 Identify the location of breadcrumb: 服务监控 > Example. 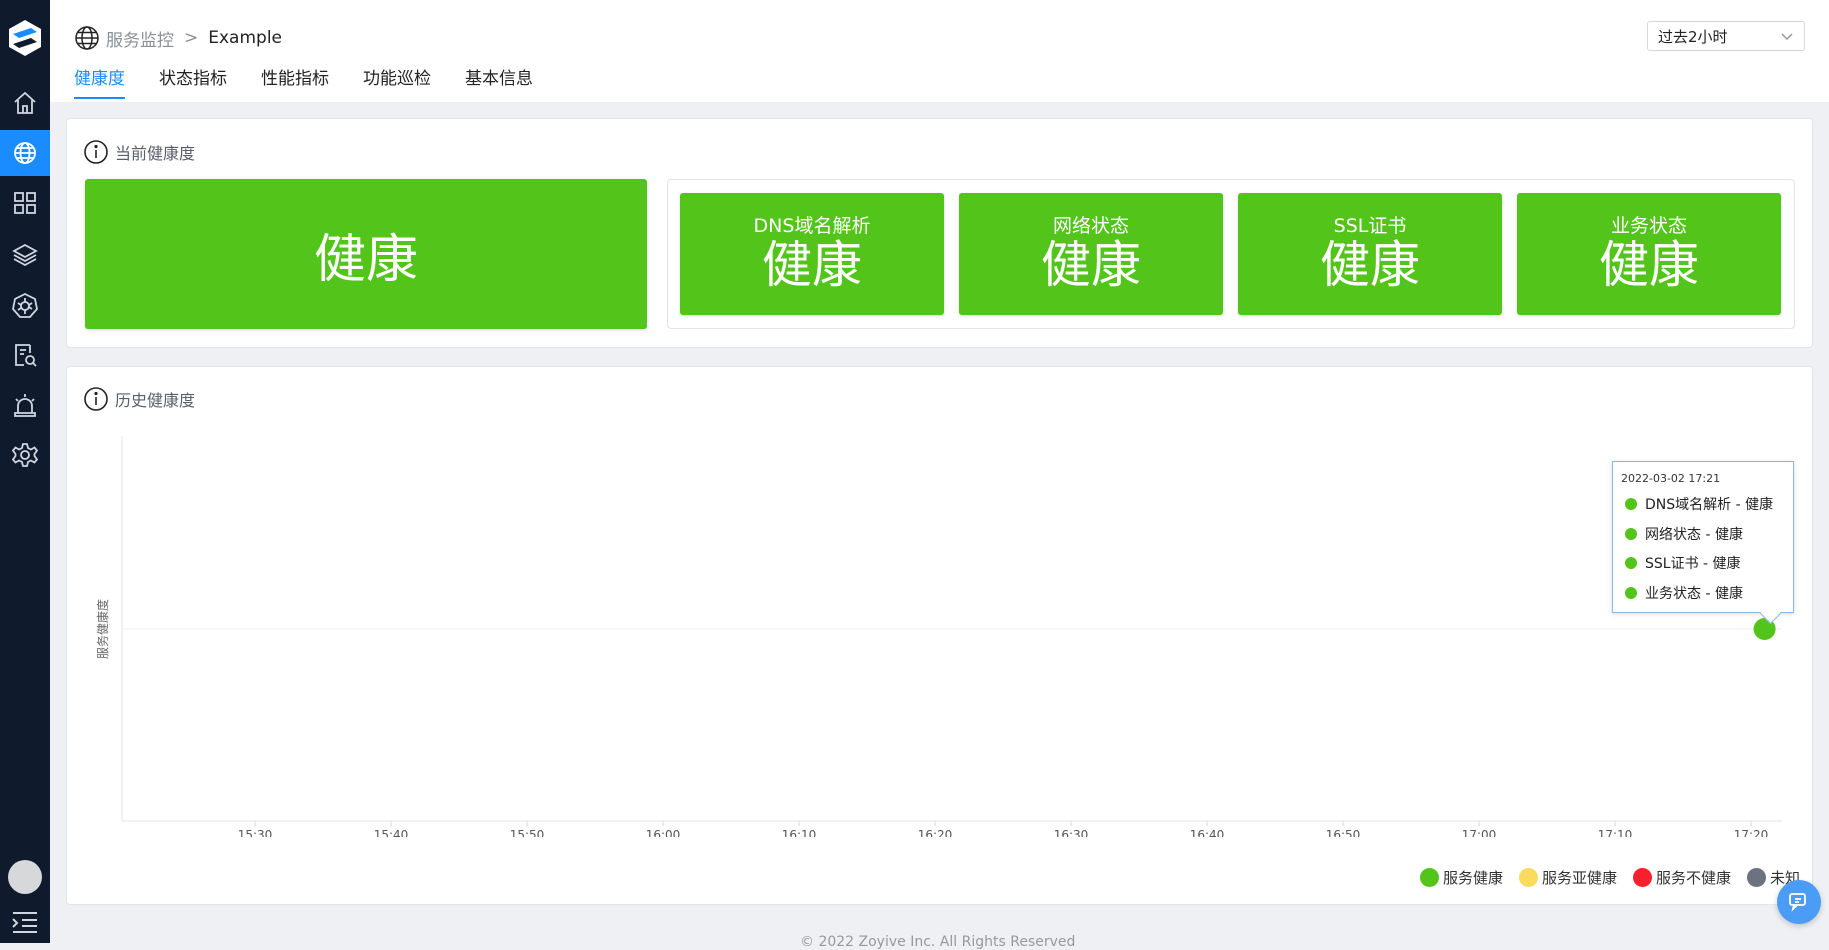
(178, 38).